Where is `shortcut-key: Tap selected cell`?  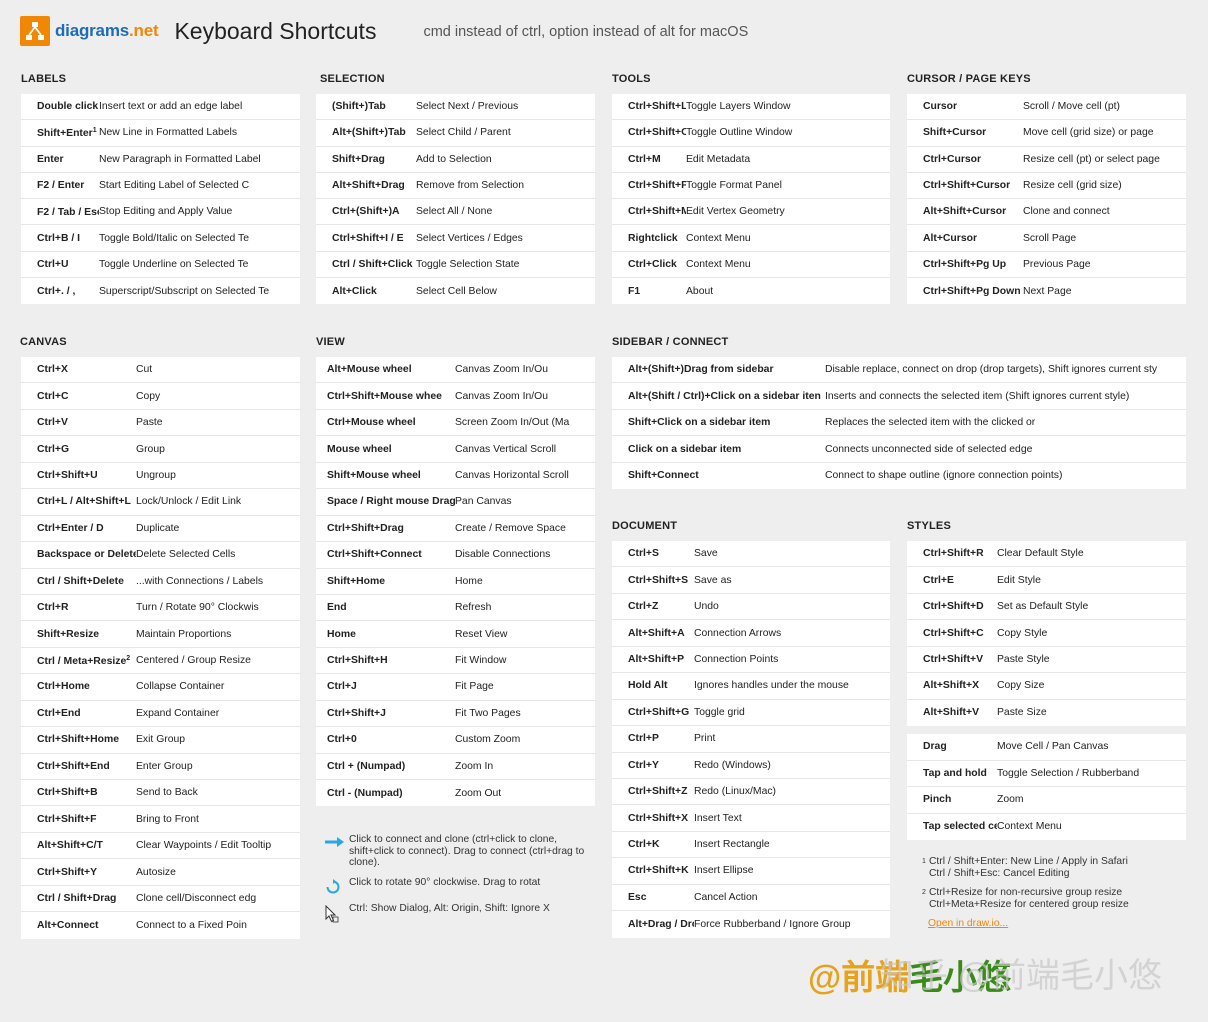
shortcut-key: Tap selected cell is located at coordinates (952, 826).